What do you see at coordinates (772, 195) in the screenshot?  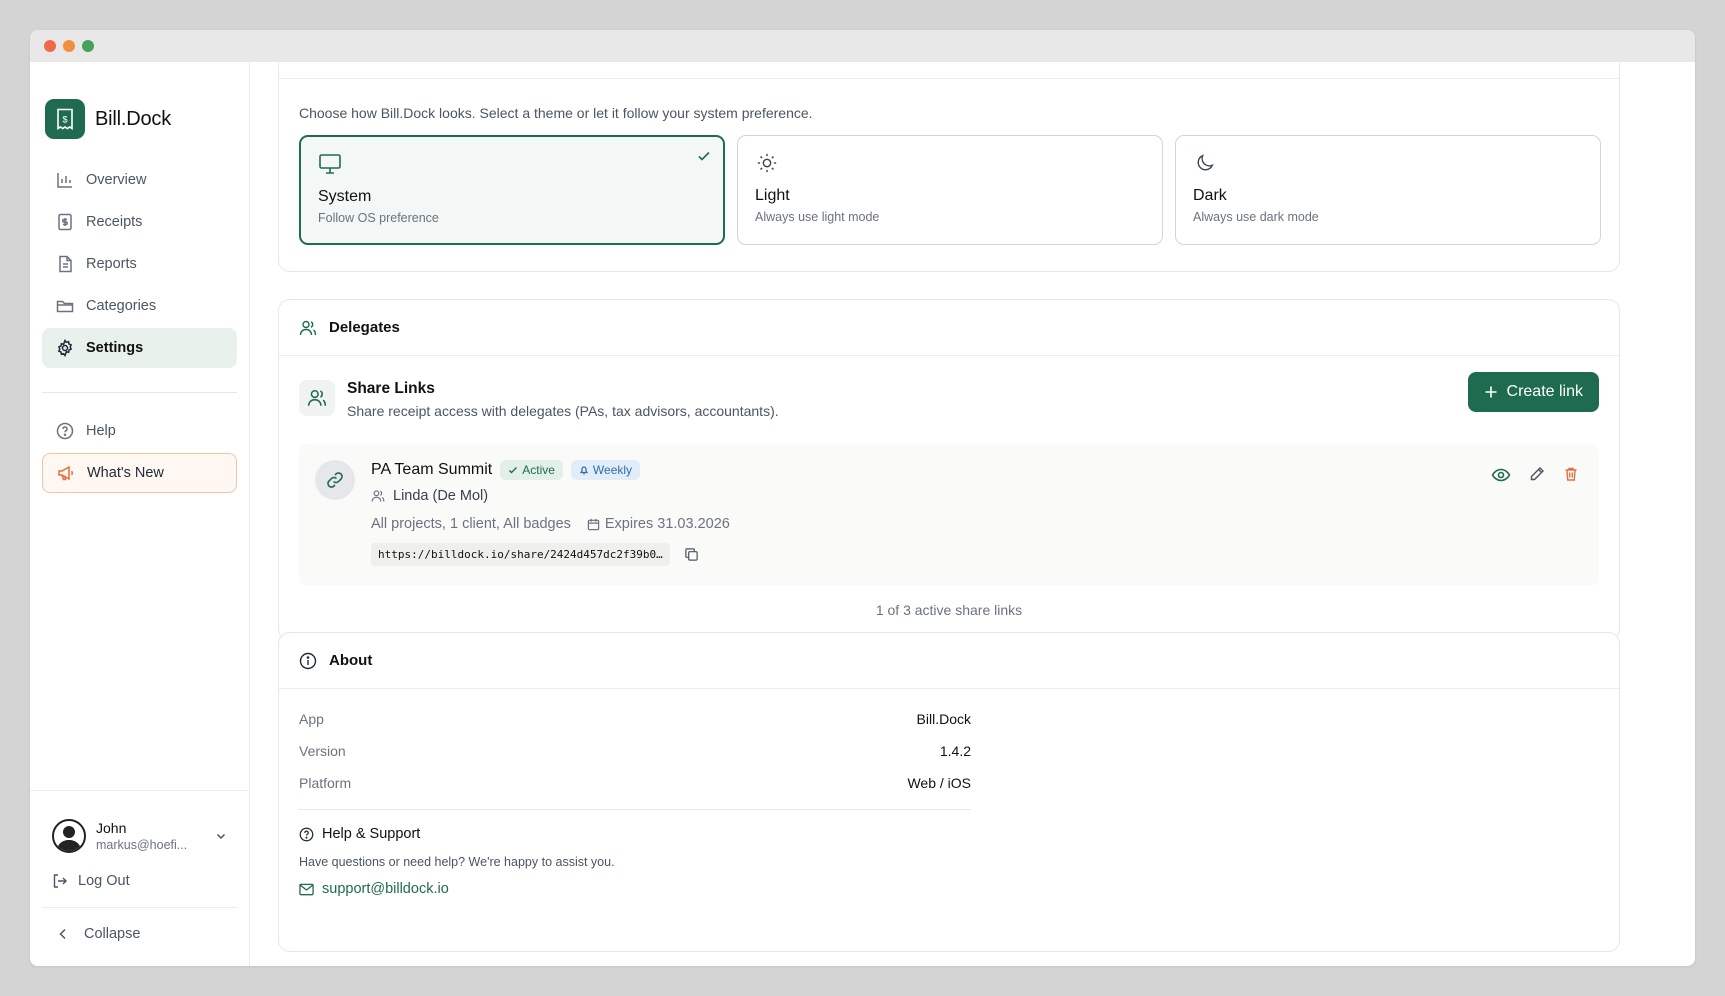 I see `theme-label: Light` at bounding box center [772, 195].